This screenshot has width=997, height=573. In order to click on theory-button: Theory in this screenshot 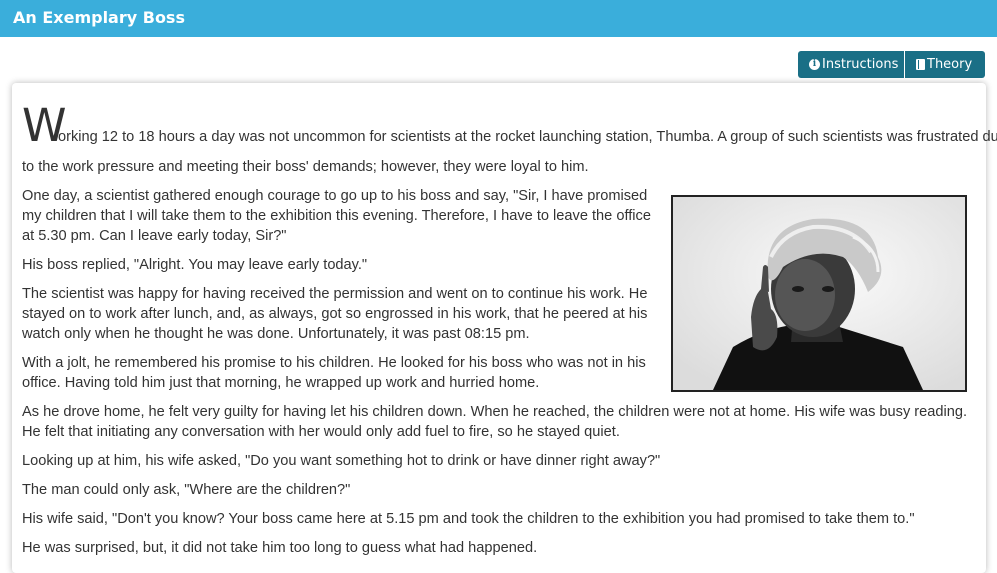, I will do `click(945, 64)`.